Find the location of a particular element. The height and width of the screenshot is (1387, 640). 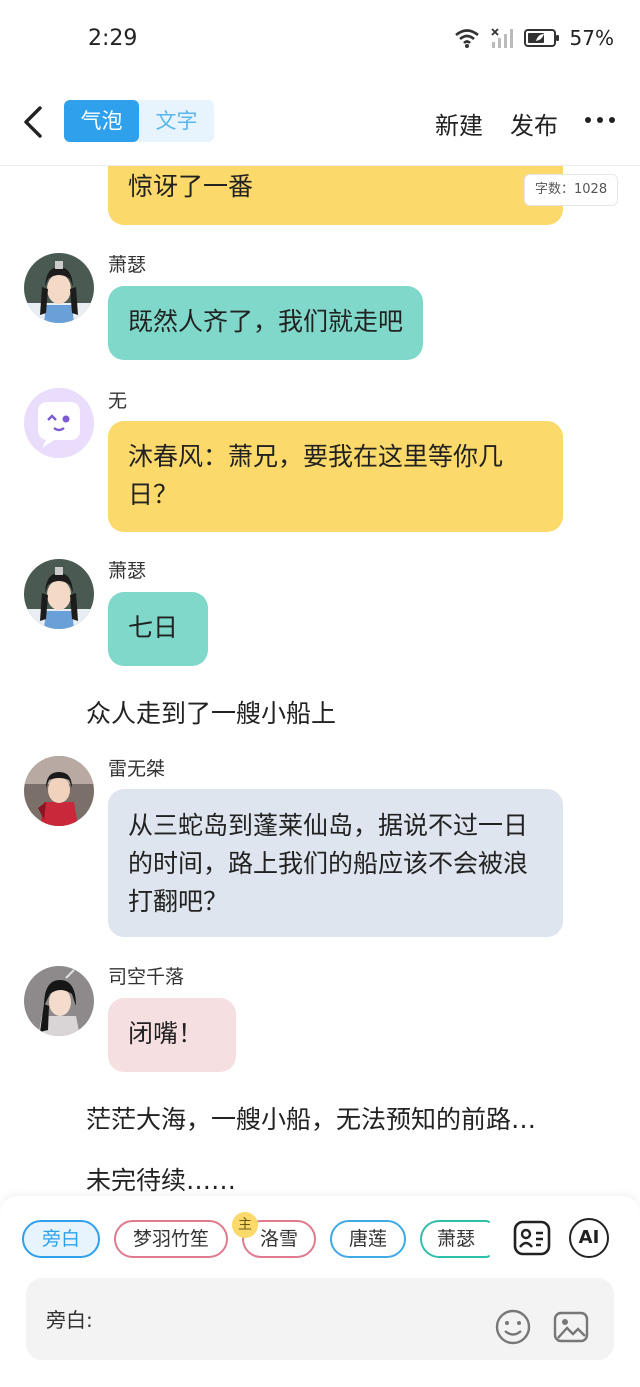

chat-bubble: 七日 is located at coordinates (158, 629).